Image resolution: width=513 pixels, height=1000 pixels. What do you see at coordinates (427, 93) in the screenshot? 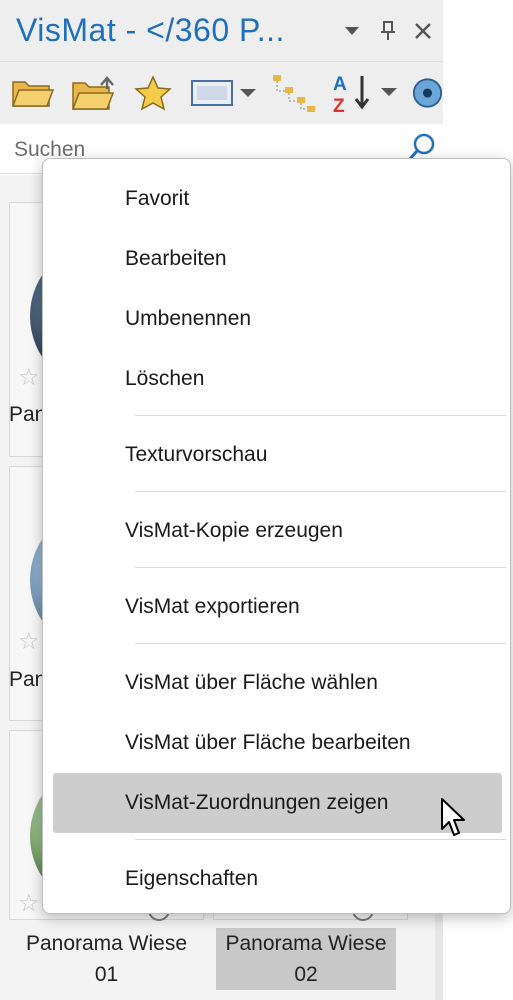
I see `material-sphere-icon` at bounding box center [427, 93].